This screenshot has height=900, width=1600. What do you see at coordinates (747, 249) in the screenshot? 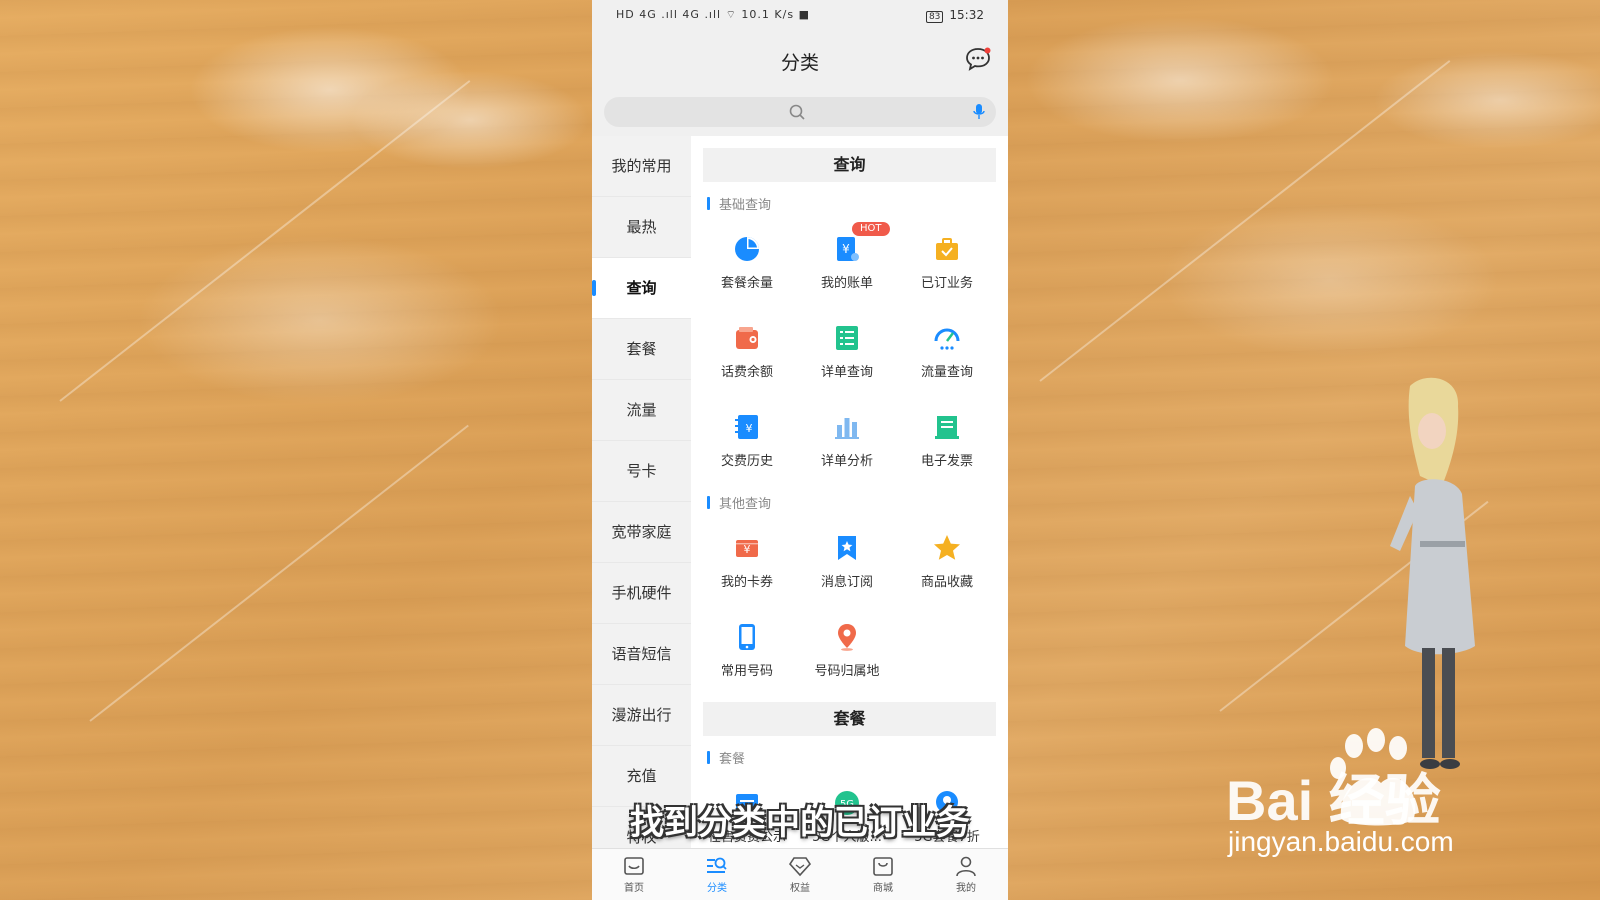
I see `pie-chart-icon` at bounding box center [747, 249].